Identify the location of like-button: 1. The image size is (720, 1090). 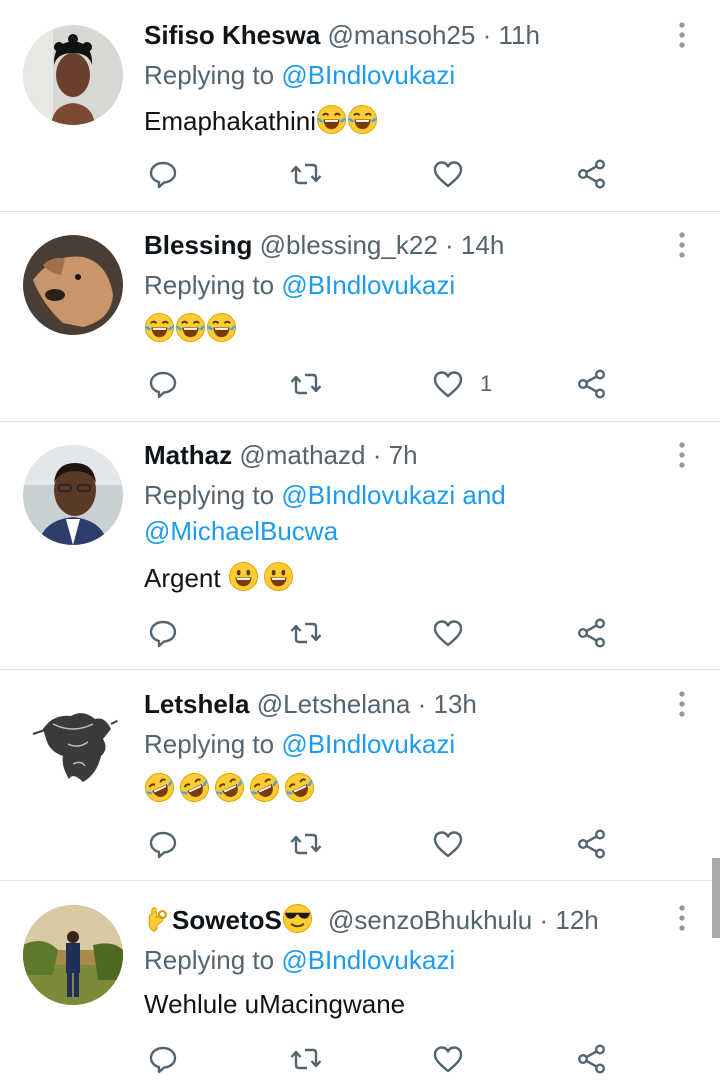
(462, 384).